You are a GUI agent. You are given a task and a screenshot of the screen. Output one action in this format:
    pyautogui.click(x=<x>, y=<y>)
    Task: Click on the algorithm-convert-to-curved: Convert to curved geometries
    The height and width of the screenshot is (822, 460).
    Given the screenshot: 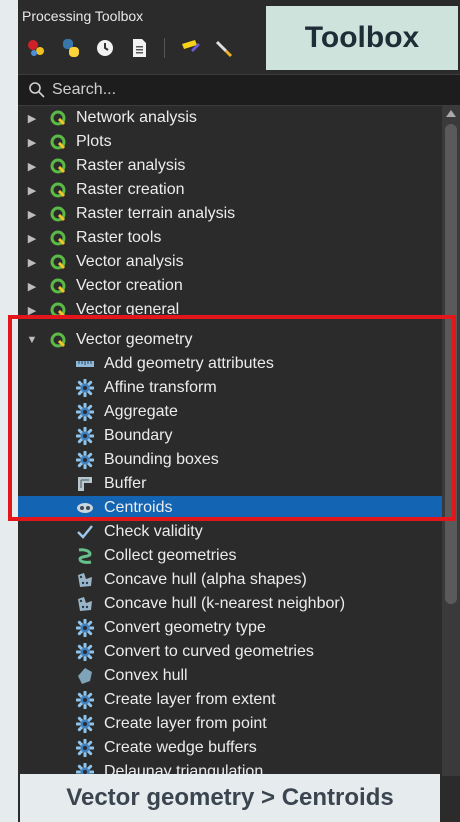 What is the action you would take?
    pyautogui.click(x=230, y=652)
    